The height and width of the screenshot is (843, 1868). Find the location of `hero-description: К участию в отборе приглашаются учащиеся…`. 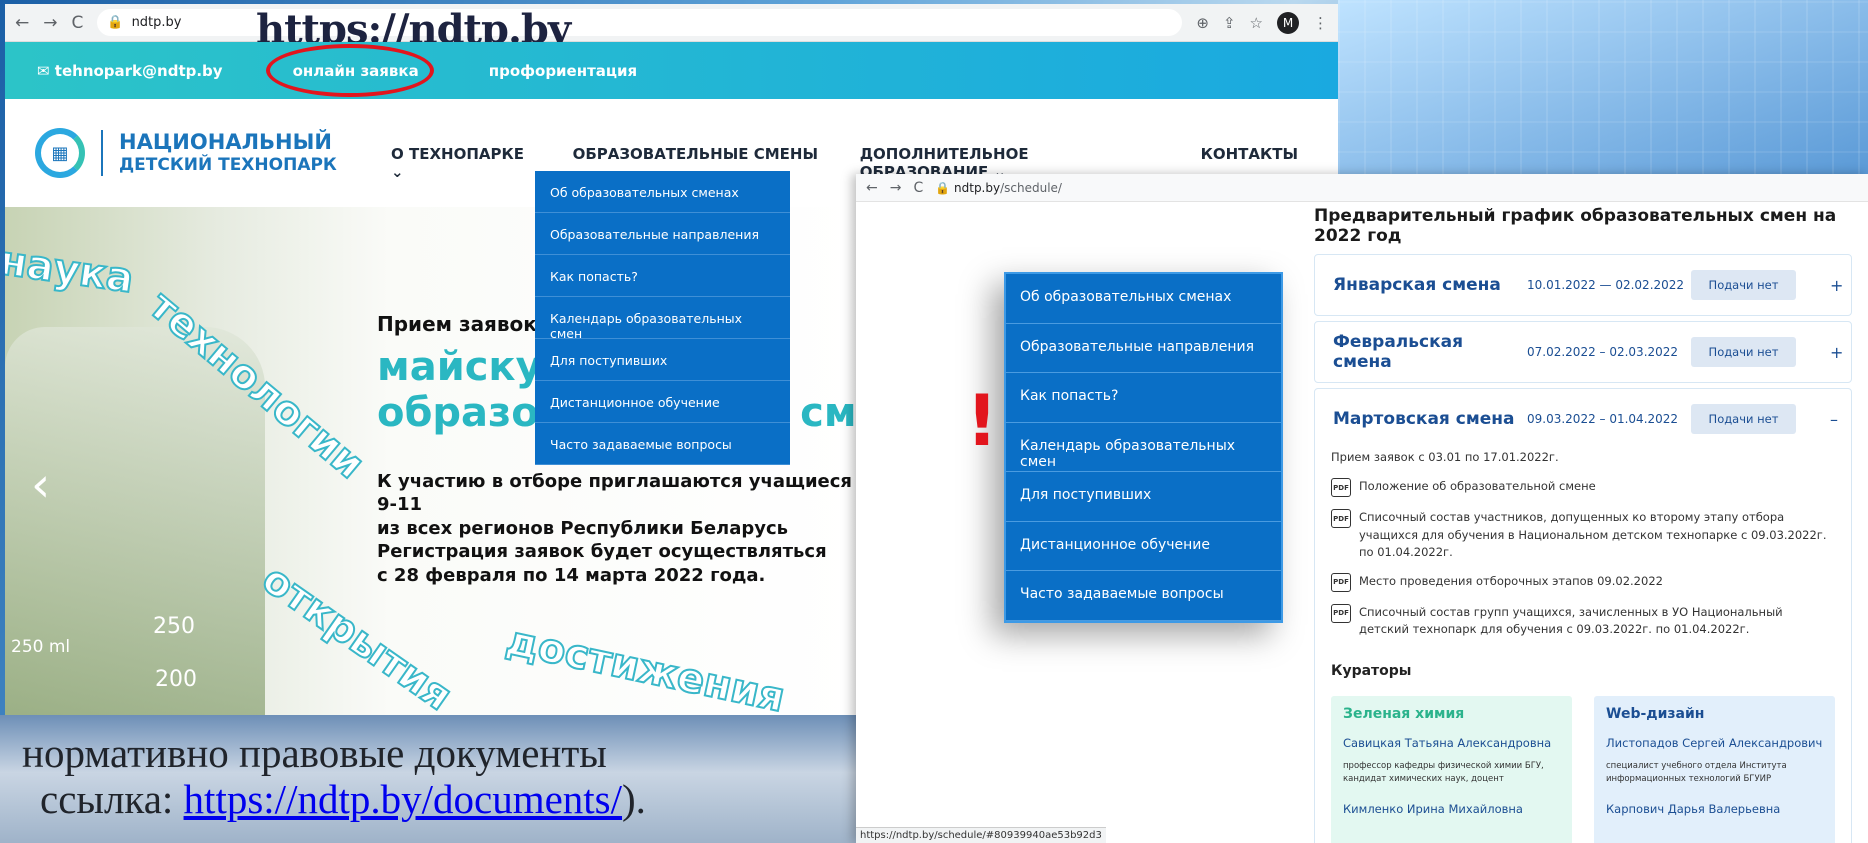

hero-description: К участию в отборе приглашаются учащиеся… is located at coordinates (614, 528).